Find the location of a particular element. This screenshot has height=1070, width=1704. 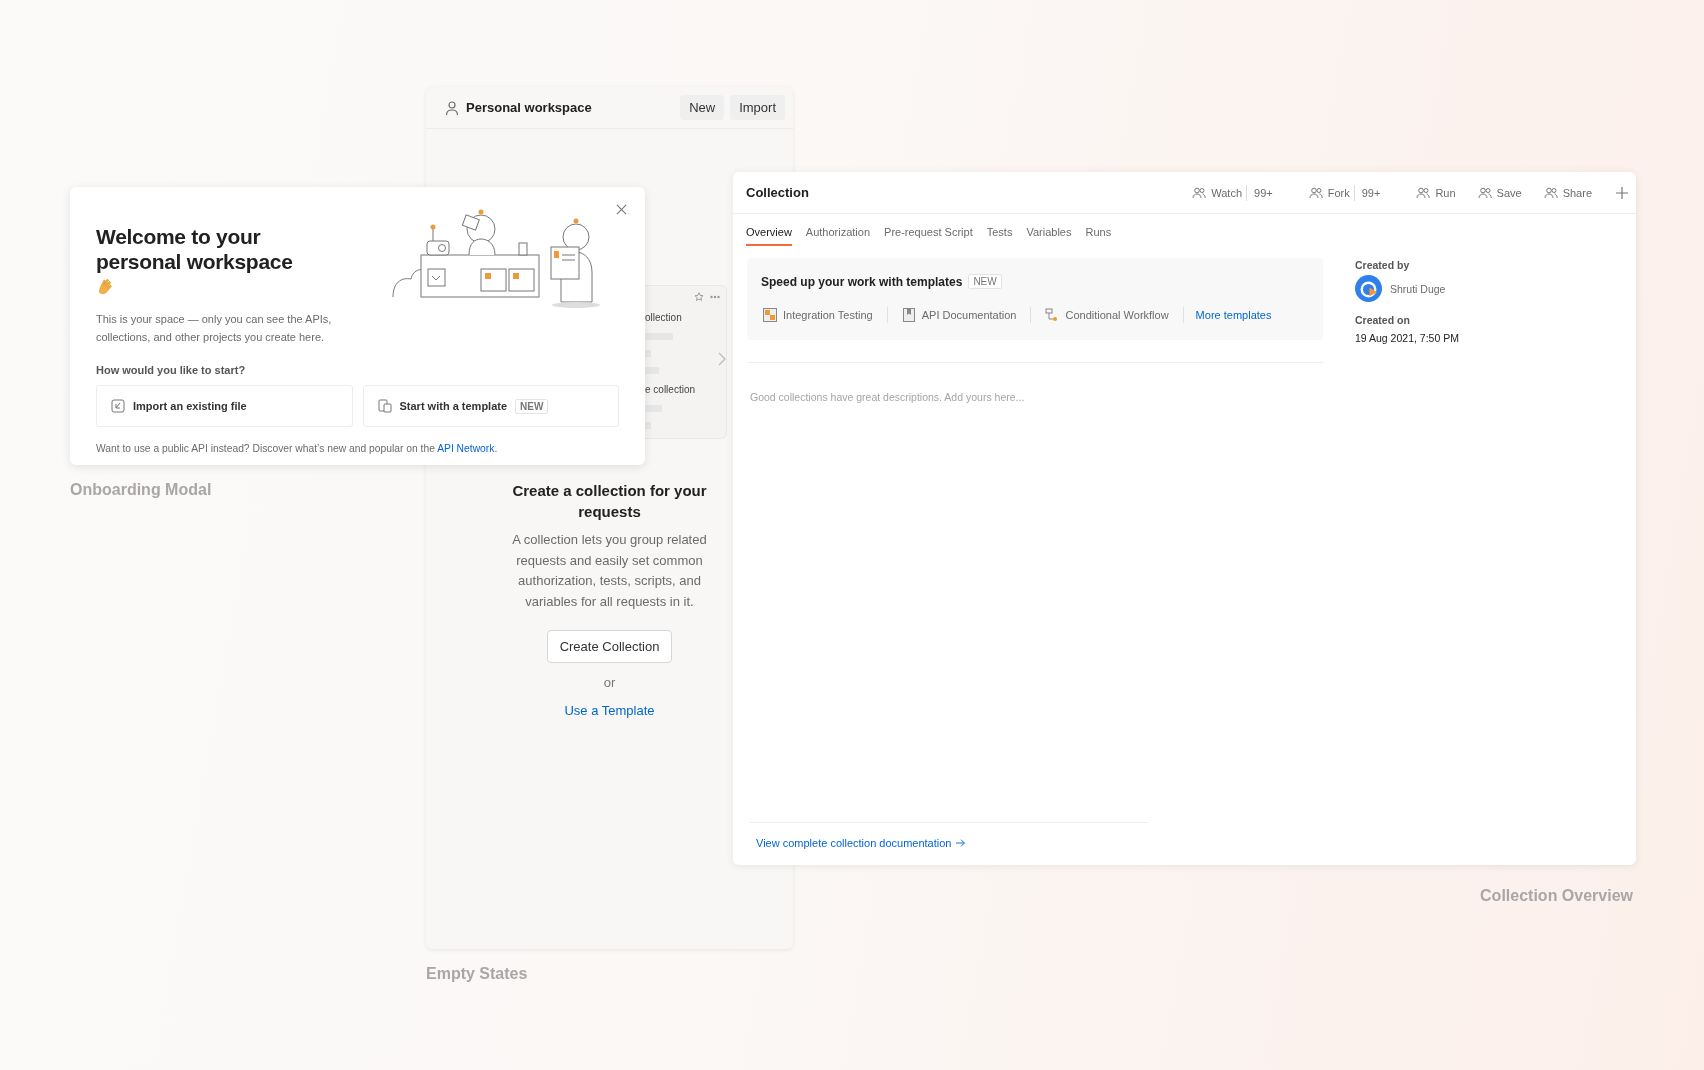

separator-text: or is located at coordinates (609, 682).